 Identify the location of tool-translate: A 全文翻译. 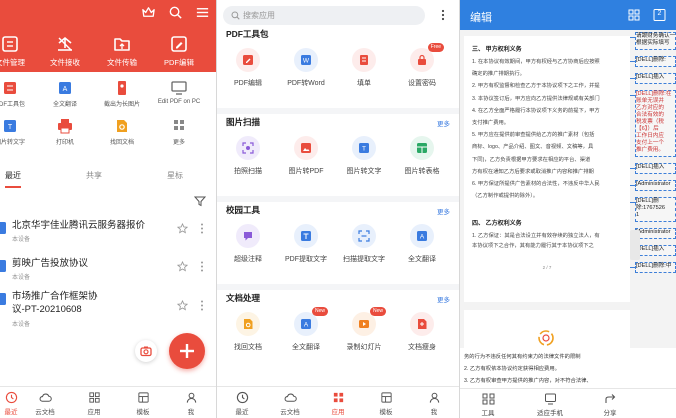
(65, 94).